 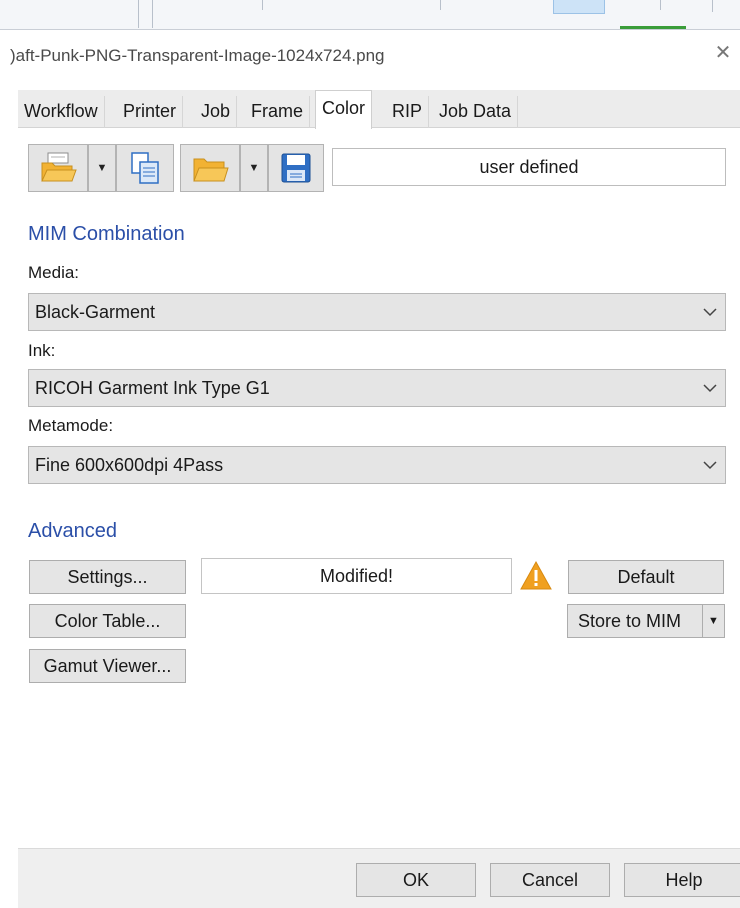 I want to click on tab-job: Job, so click(x=216, y=112).